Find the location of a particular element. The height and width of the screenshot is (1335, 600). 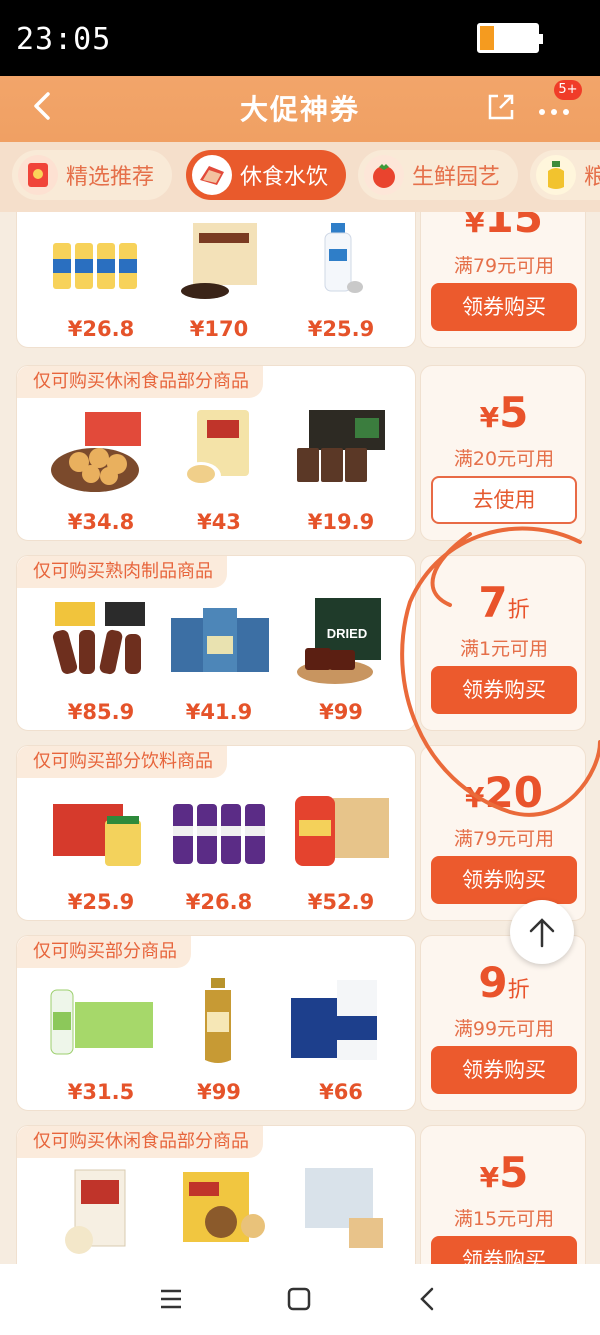

coupon-min-spend: 满20元可用 is located at coordinates (504, 459).